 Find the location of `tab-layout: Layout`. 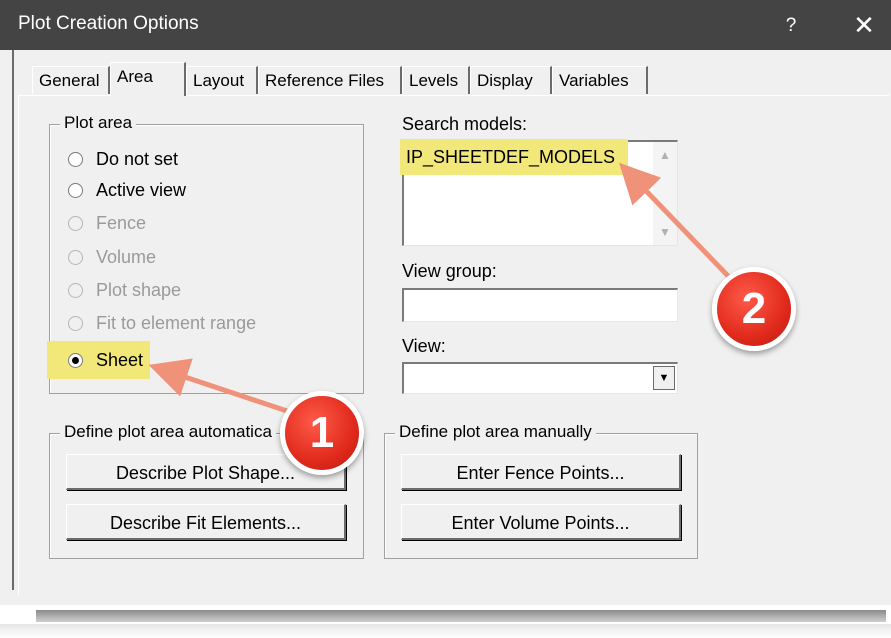

tab-layout: Layout is located at coordinates (222, 80).